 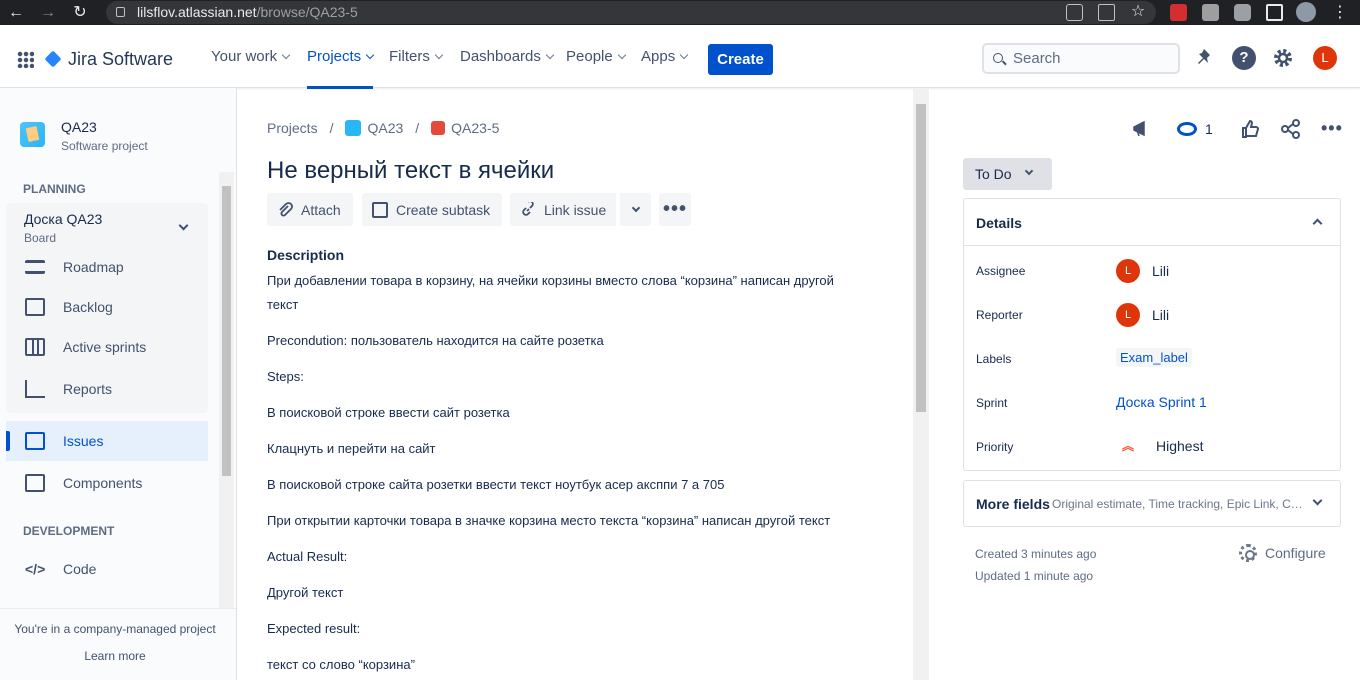 I want to click on status-dropdown: To Do, so click(x=1007, y=174).